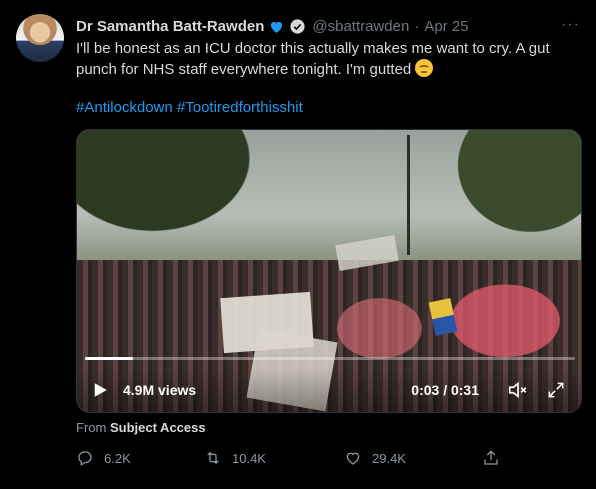 The height and width of the screenshot is (489, 596). I want to click on avatar, so click(40, 38).